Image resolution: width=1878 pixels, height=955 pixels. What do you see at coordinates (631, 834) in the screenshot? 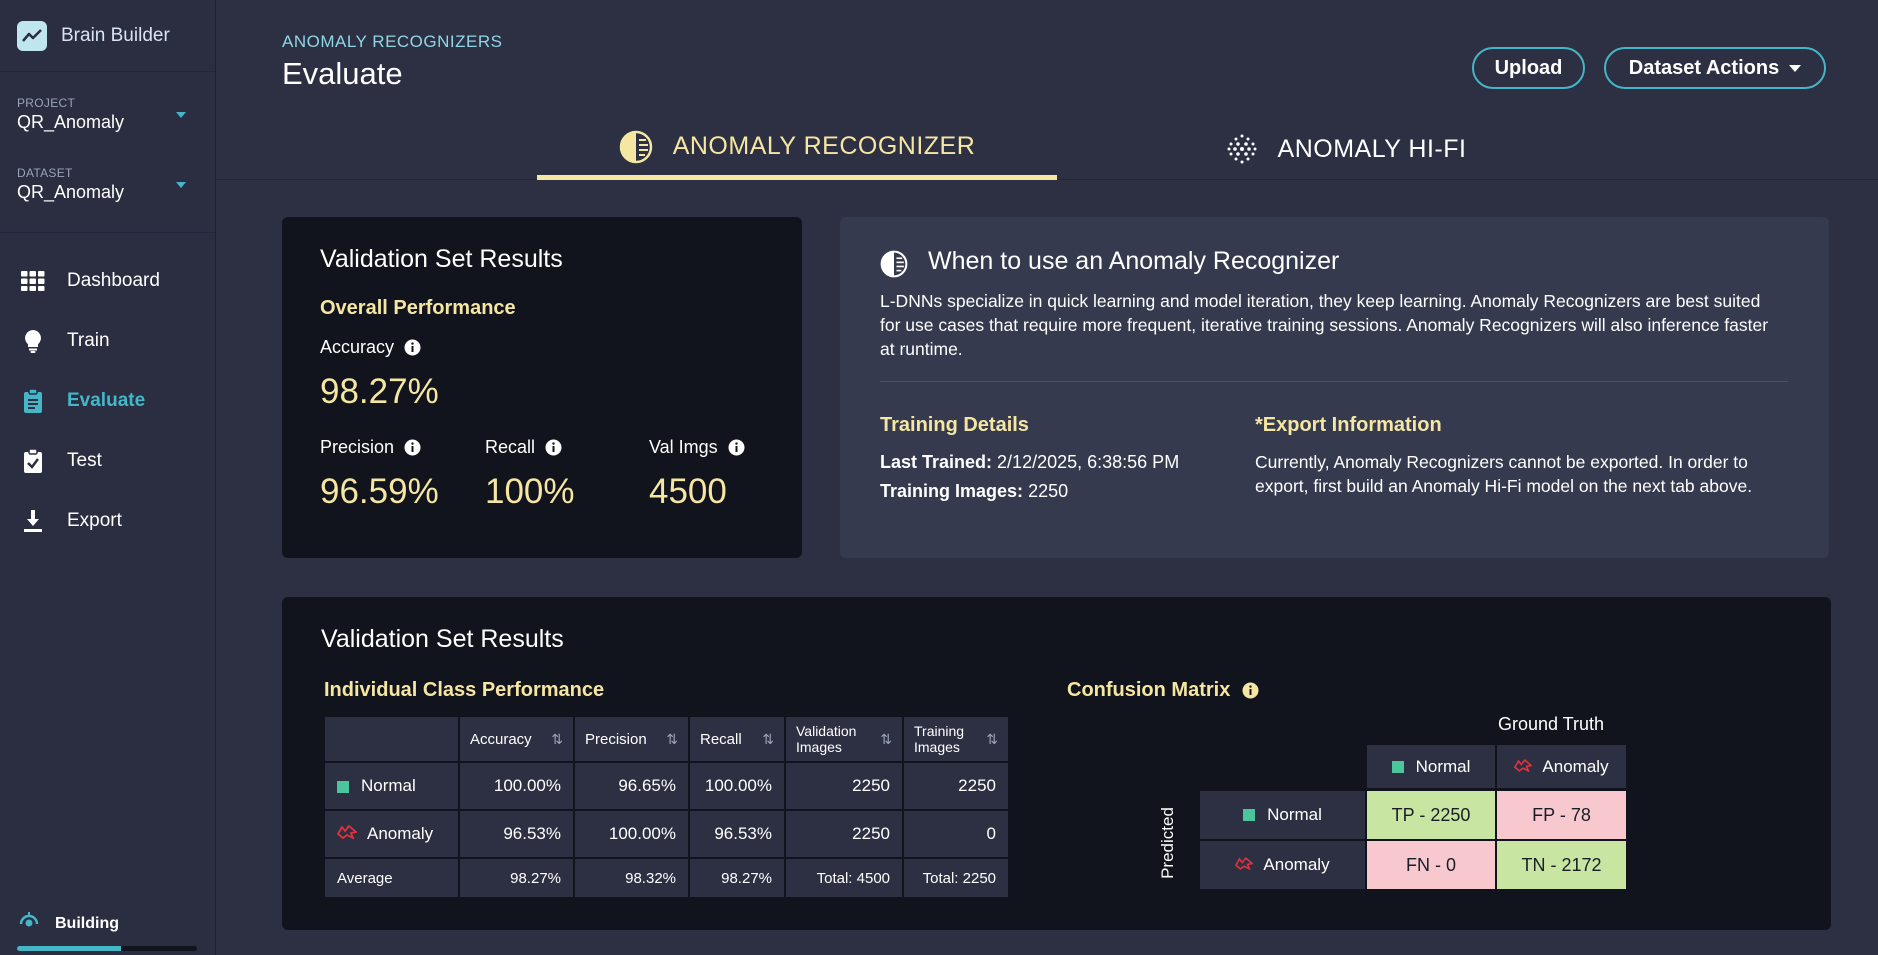
I see `precision-cell: 100.00%` at bounding box center [631, 834].